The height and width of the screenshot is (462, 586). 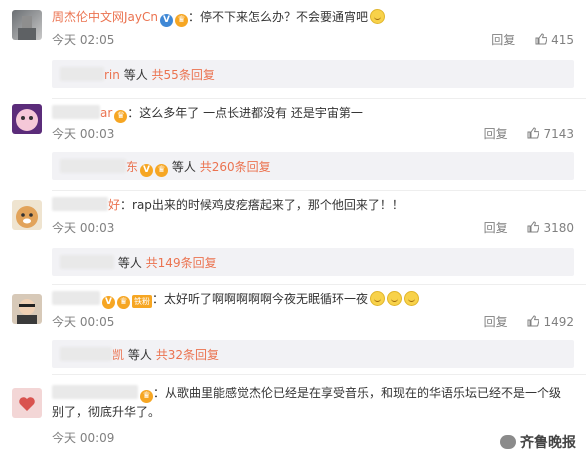 What do you see at coordinates (532, 39) in the screenshot?
I see `comment-actions: 回复 415` at bounding box center [532, 39].